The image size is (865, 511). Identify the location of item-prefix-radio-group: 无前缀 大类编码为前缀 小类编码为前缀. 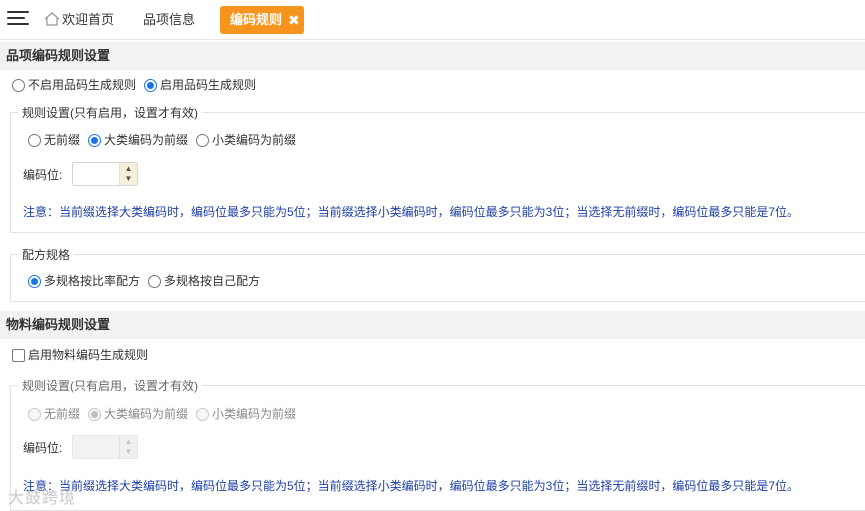
(166, 140).